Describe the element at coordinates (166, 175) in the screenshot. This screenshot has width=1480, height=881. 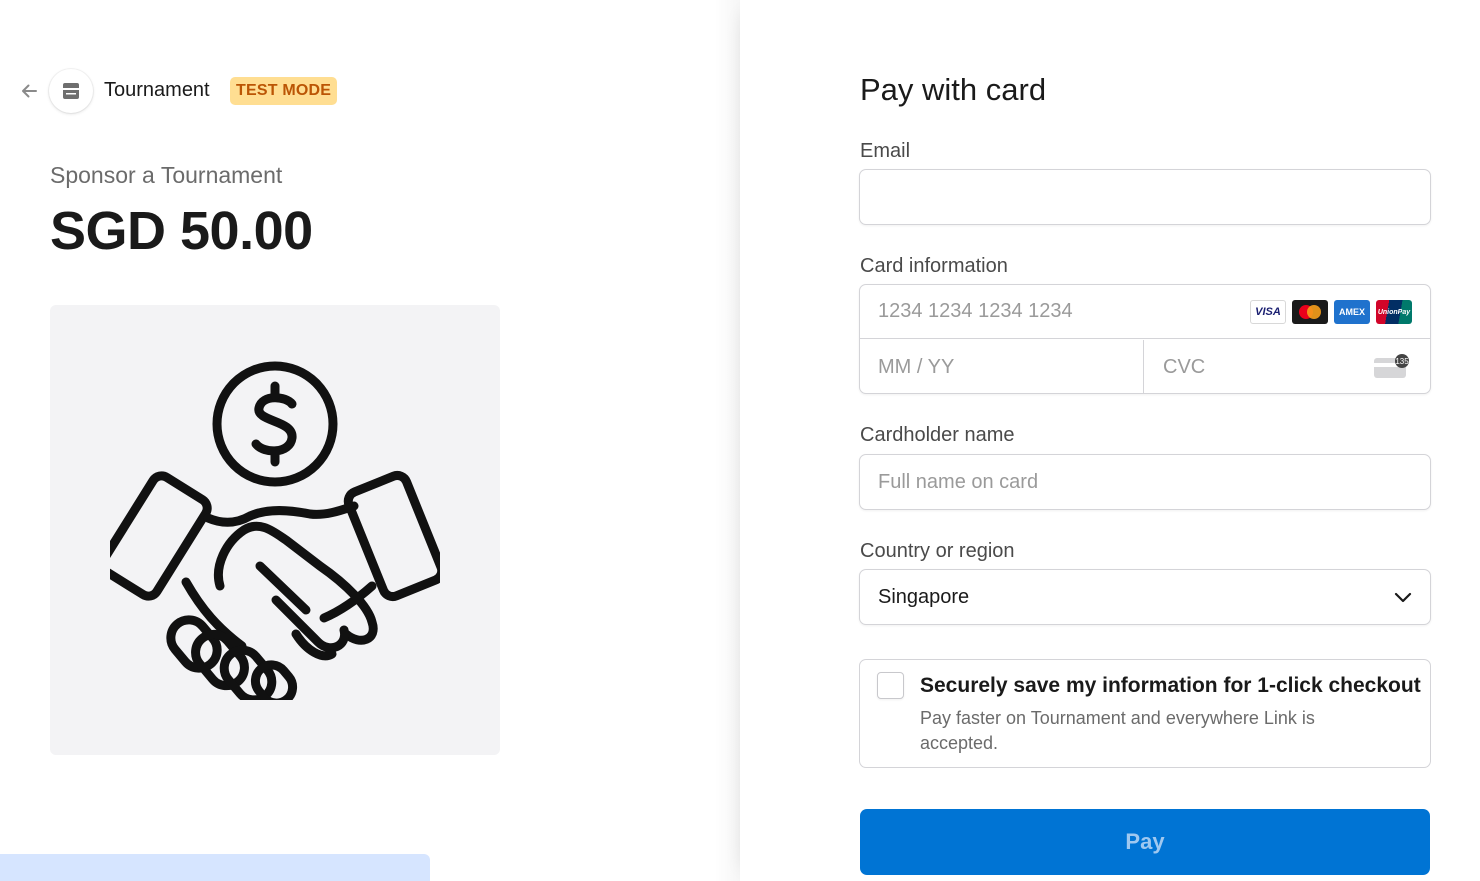
I see `product-name: Sponsor a Tournament` at that location.